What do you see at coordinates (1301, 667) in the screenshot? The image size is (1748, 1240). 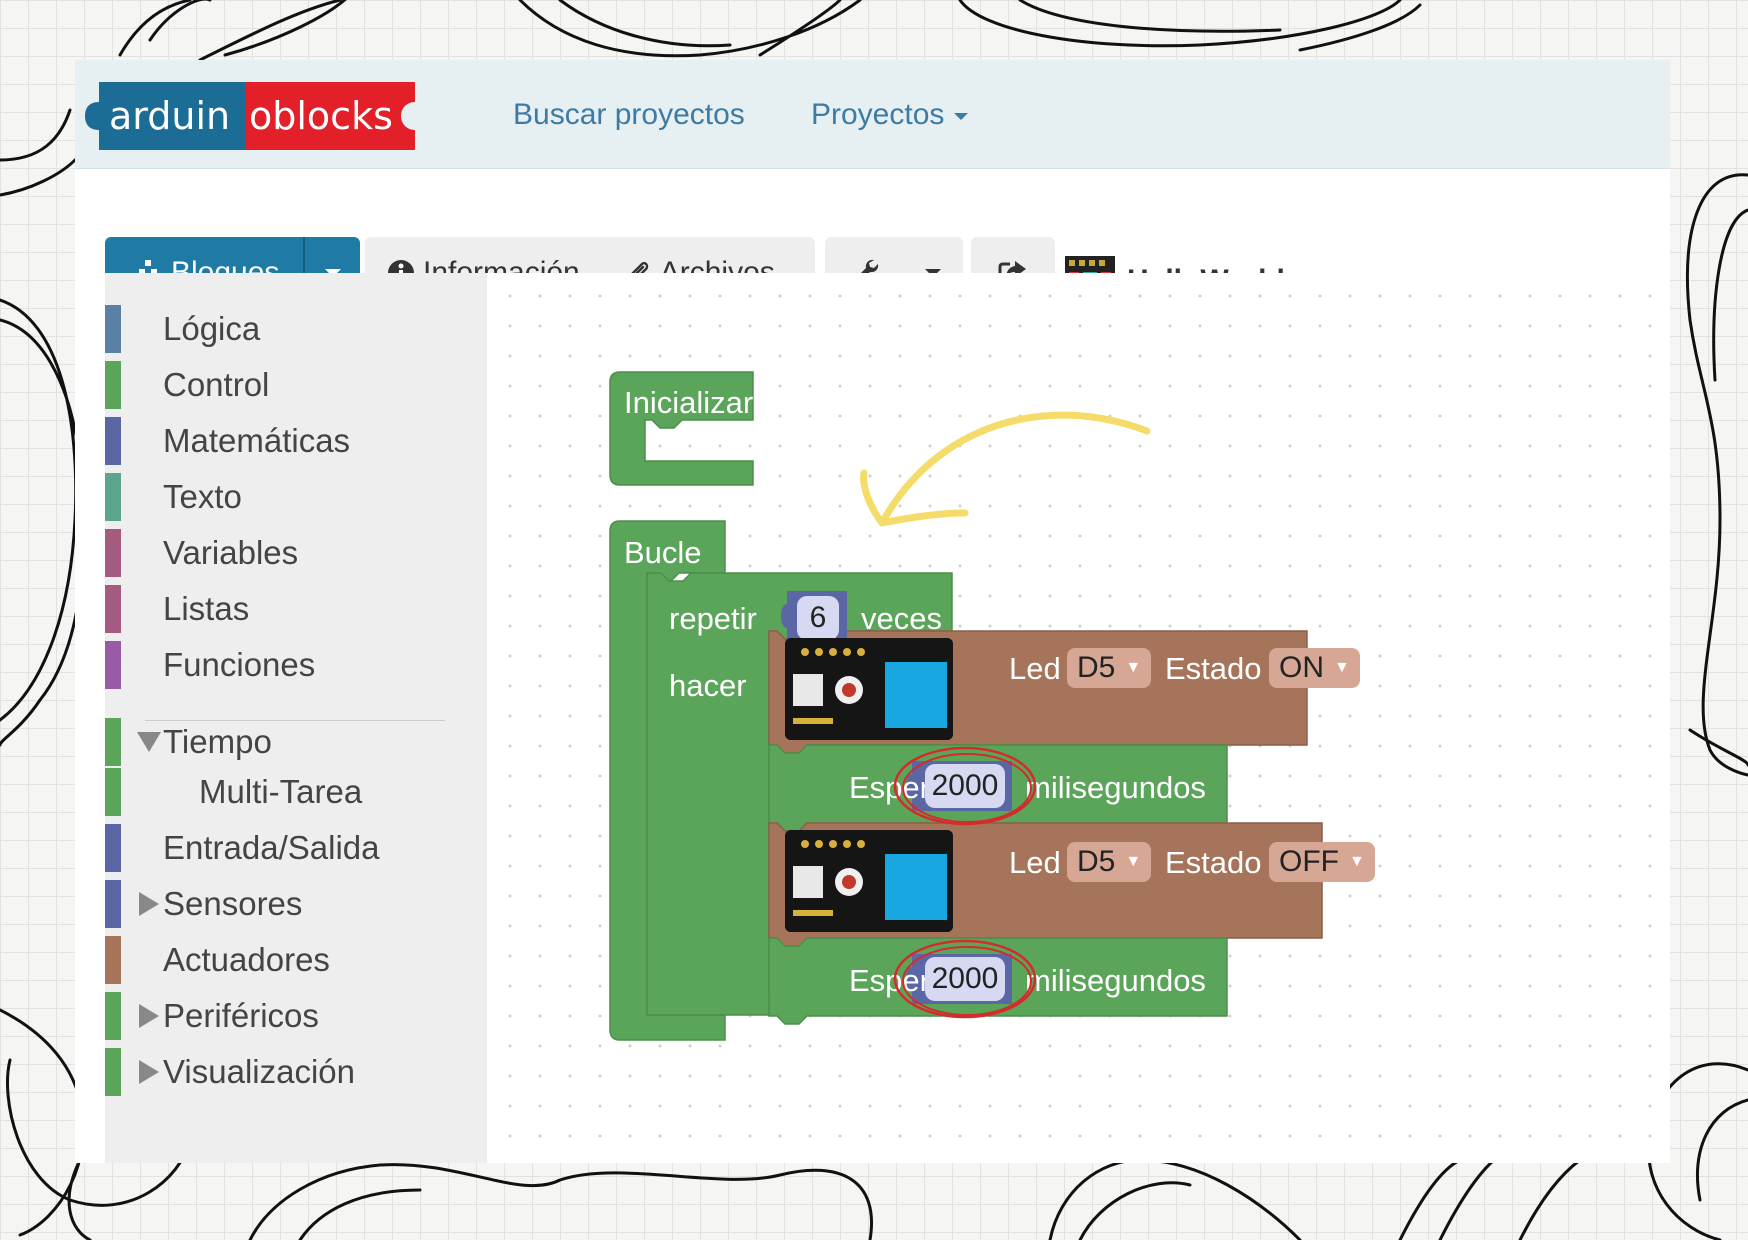 I see `led-on-state-value: ON` at bounding box center [1301, 667].